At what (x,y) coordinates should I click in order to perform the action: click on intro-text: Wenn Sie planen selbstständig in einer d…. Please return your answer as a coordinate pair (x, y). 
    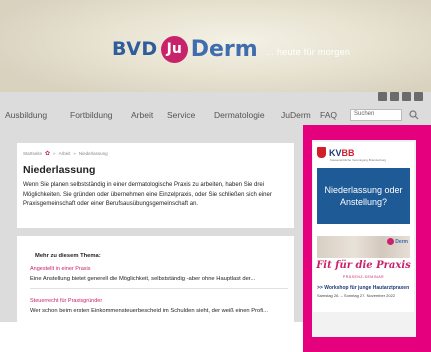
    Looking at the image, I should click on (147, 194).